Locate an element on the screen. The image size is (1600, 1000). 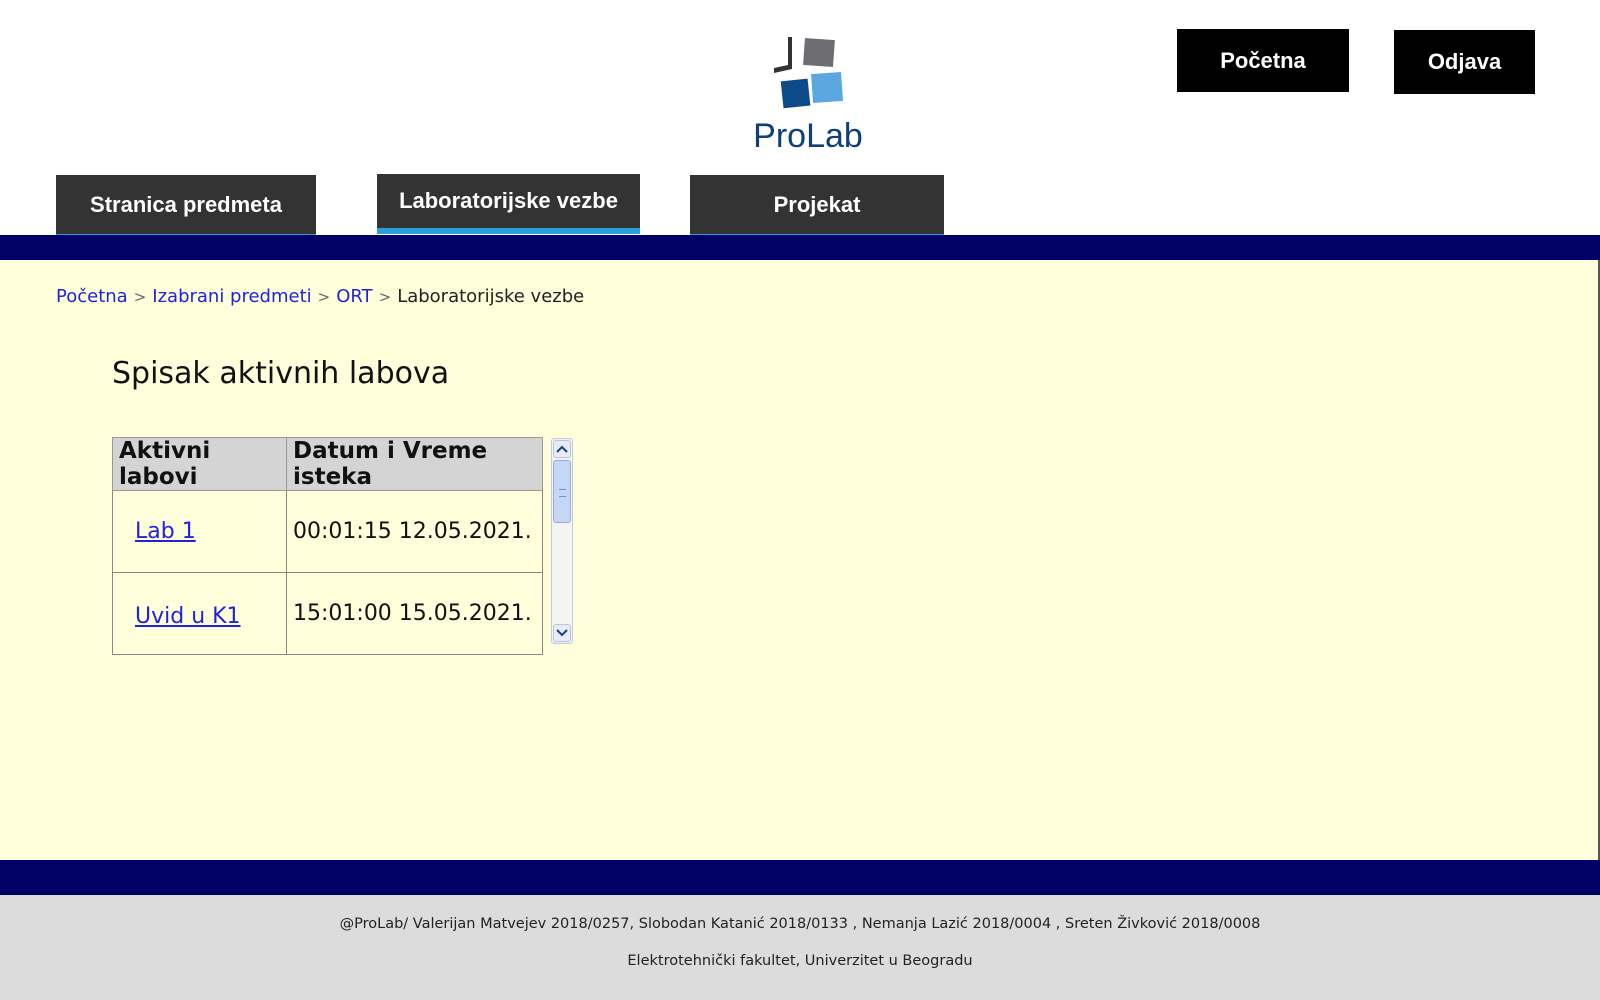
table-row: Lab 1 00:01:15 12.05.2021. is located at coordinates (327, 531).